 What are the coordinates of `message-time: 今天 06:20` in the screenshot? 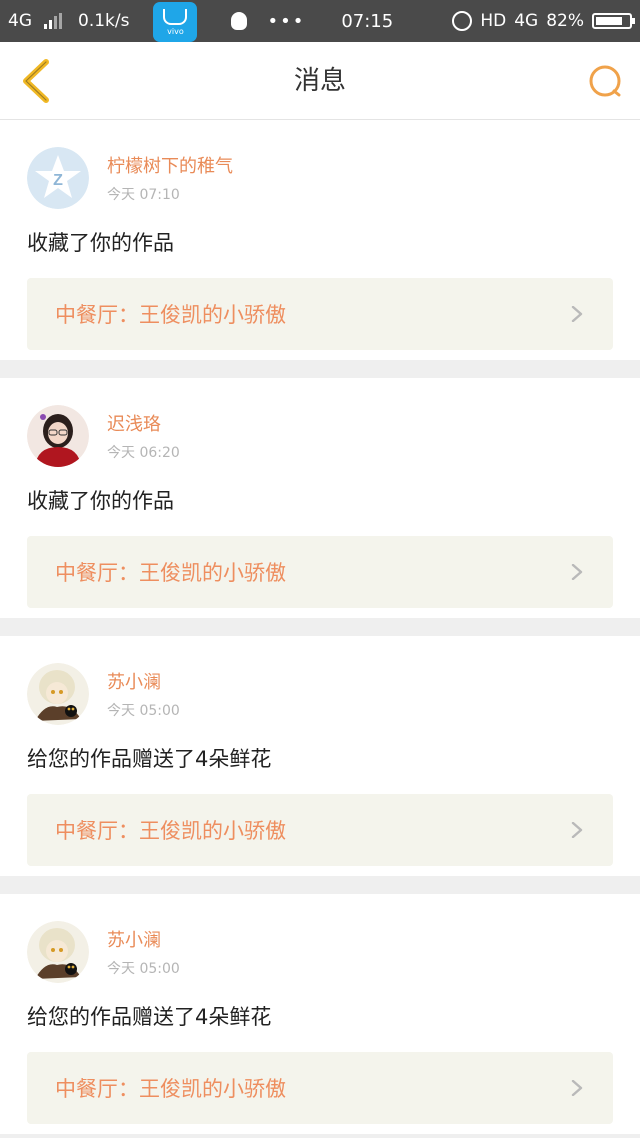 It's located at (143, 453).